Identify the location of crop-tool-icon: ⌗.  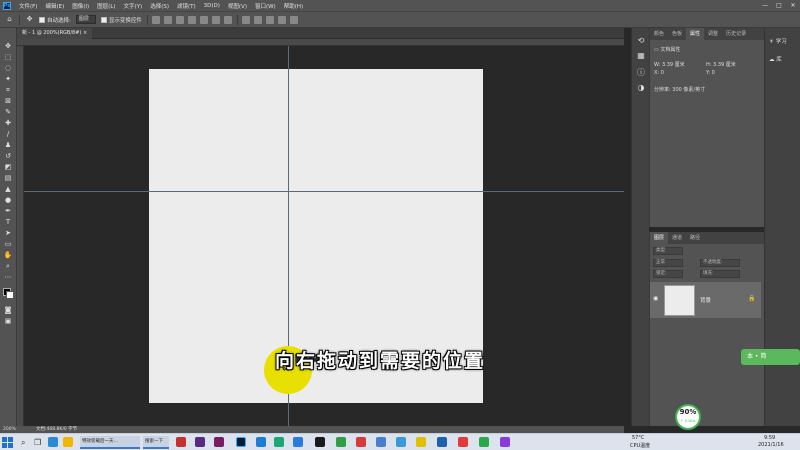
(8, 90).